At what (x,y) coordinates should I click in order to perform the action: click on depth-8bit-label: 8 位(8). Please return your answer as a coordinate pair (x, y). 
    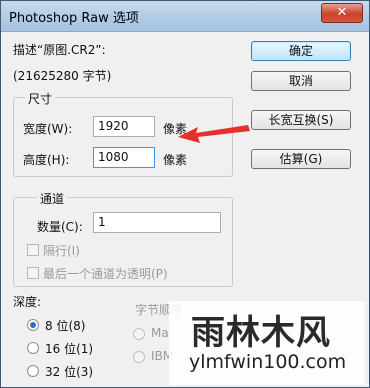
    Looking at the image, I should click on (65, 326).